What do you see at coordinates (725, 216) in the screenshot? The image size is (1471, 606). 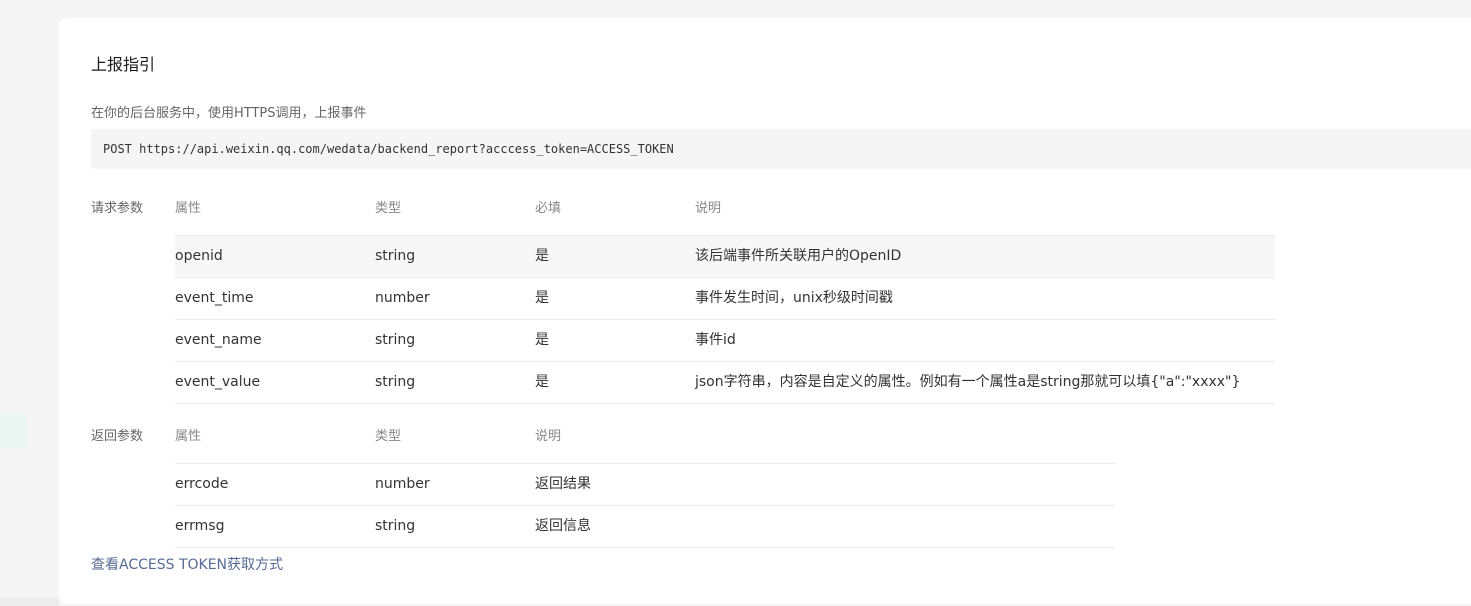 I see `table-header-row: 属性 类型 必填 说明` at bounding box center [725, 216].